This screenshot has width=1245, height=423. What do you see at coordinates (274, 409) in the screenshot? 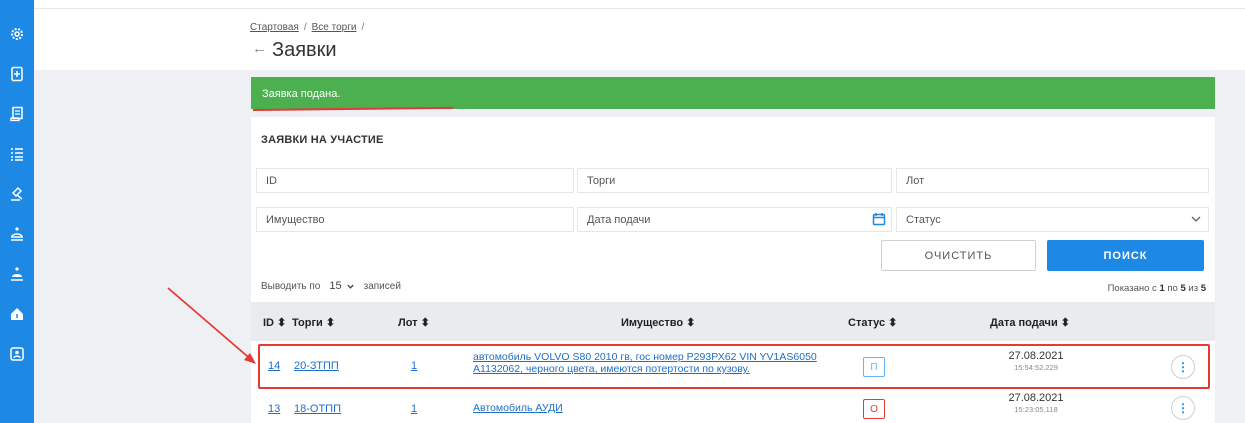
I see `row-id-link: 13` at bounding box center [274, 409].